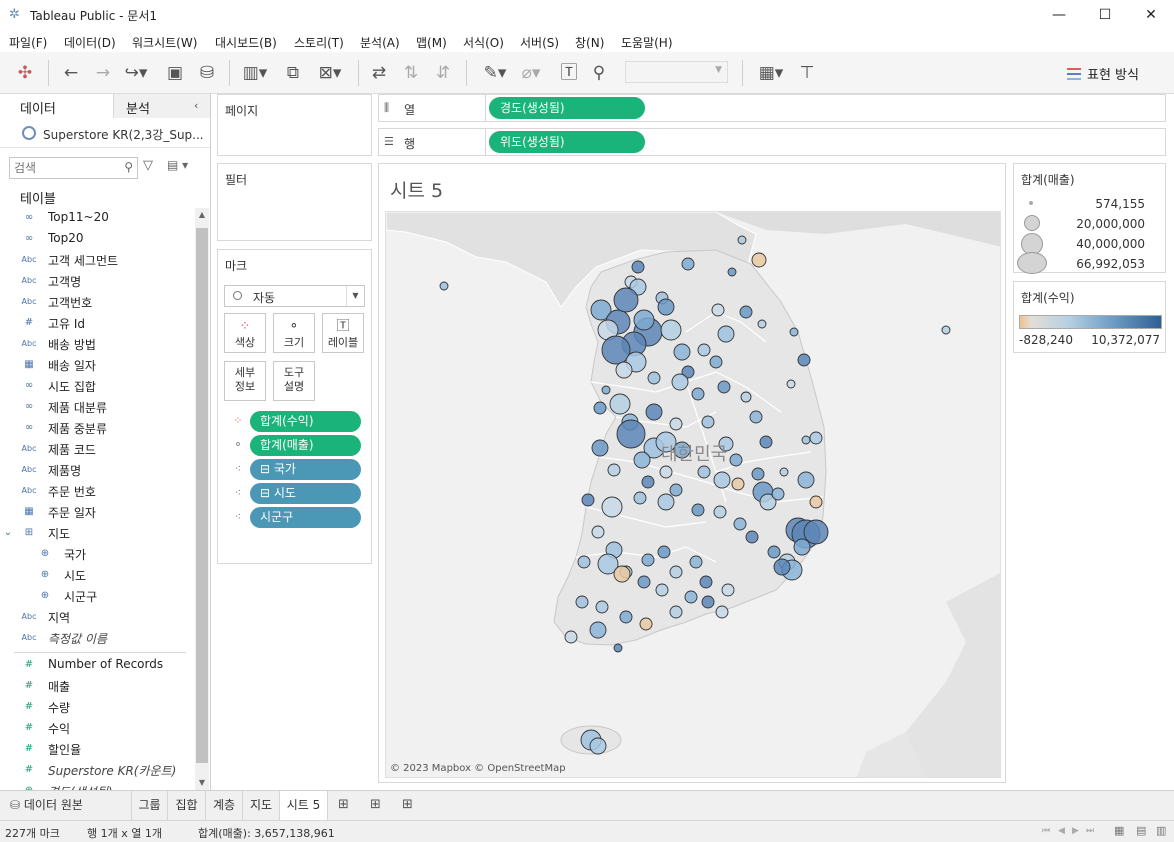 The height and width of the screenshot is (842, 1174). I want to click on list-view-icon: ▤, so click(1141, 830).